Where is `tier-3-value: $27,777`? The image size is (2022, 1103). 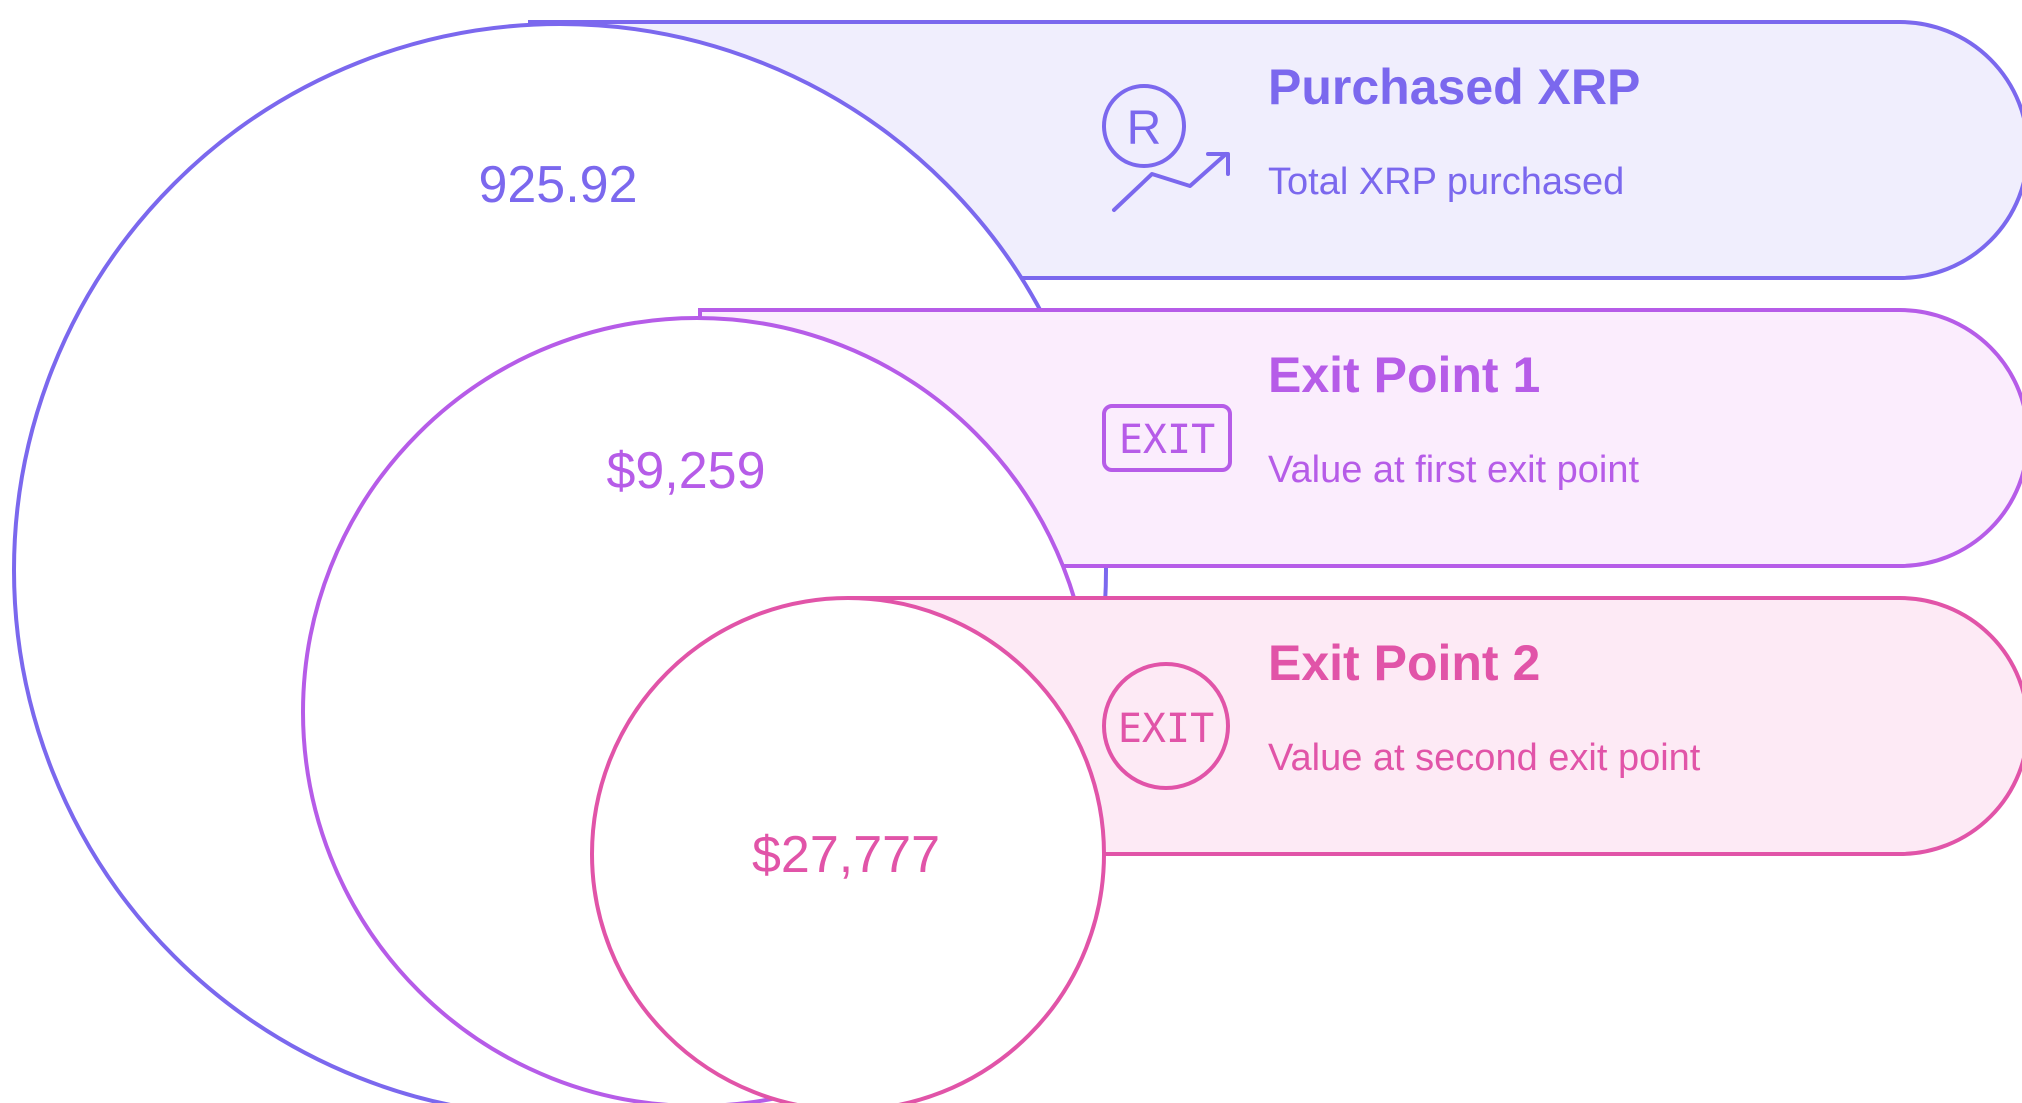 tier-3-value: $27,777 is located at coordinates (846, 855).